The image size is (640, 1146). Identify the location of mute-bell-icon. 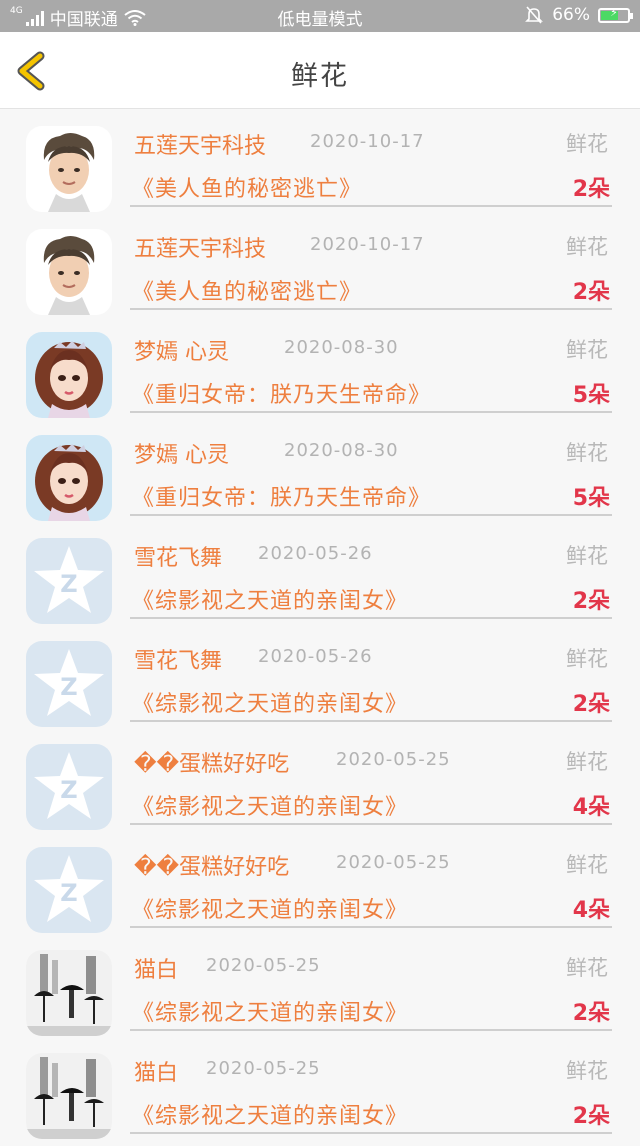
(534, 15).